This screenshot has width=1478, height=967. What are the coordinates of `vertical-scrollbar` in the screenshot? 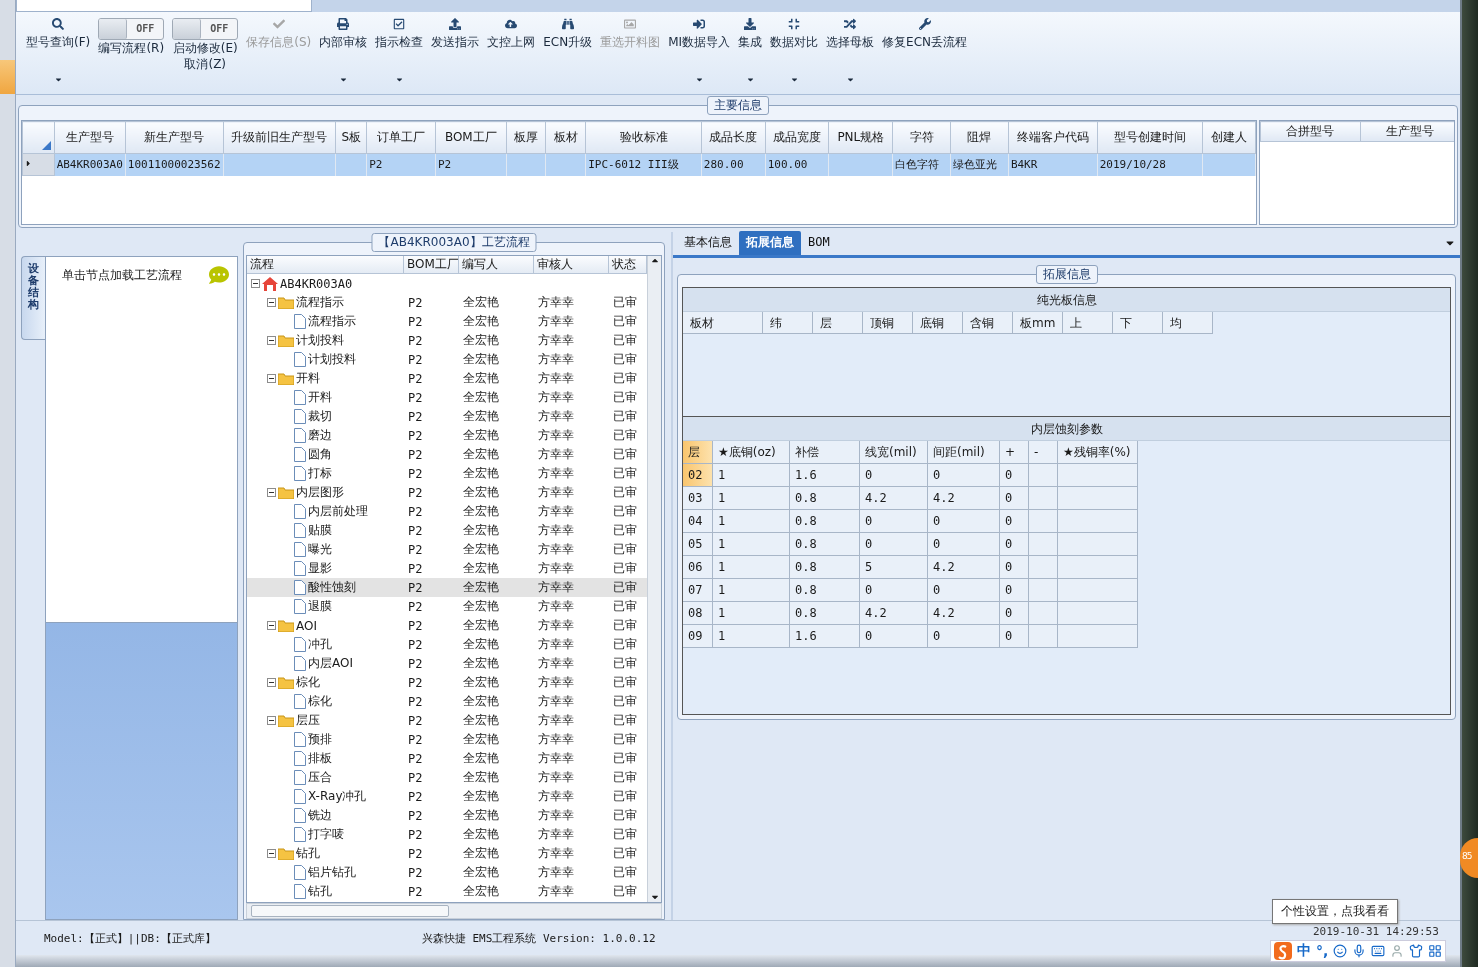 It's located at (654, 579).